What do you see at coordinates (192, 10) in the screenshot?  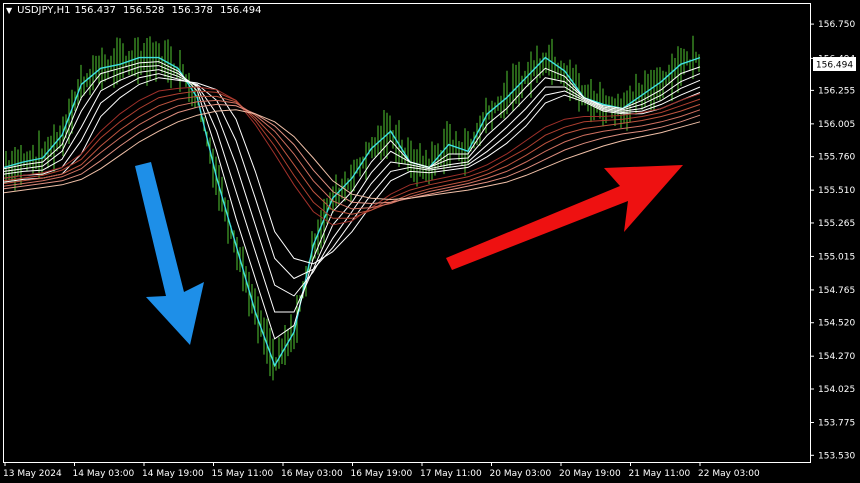 I see `low-value: 156.378` at bounding box center [192, 10].